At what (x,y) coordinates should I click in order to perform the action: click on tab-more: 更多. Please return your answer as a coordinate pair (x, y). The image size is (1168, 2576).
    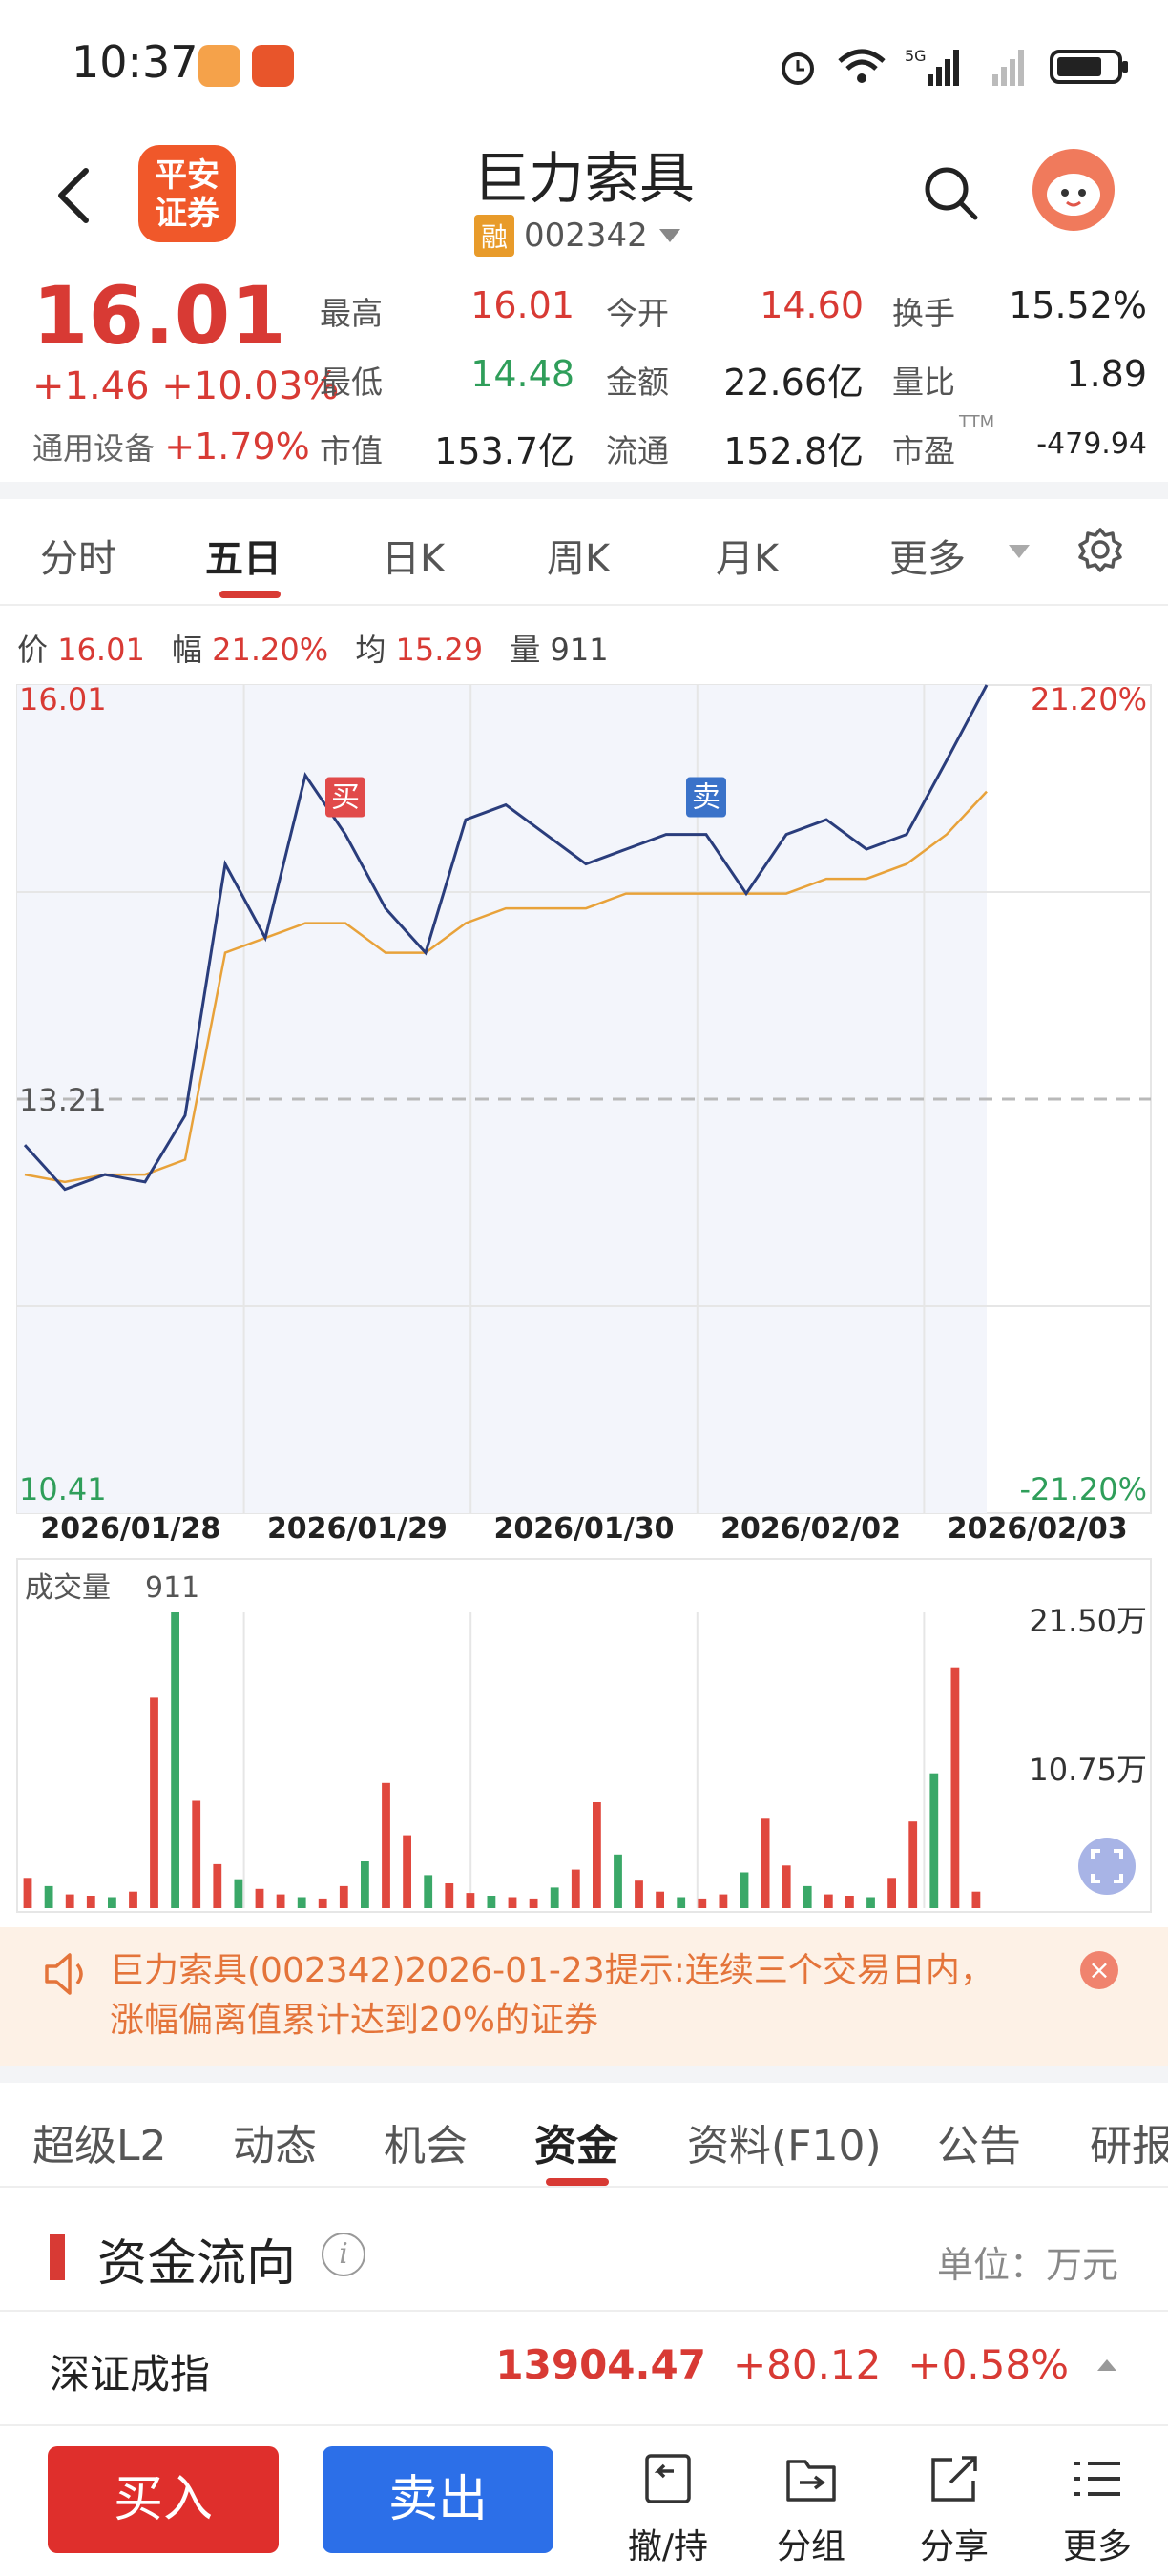
    Looking at the image, I should click on (927, 555).